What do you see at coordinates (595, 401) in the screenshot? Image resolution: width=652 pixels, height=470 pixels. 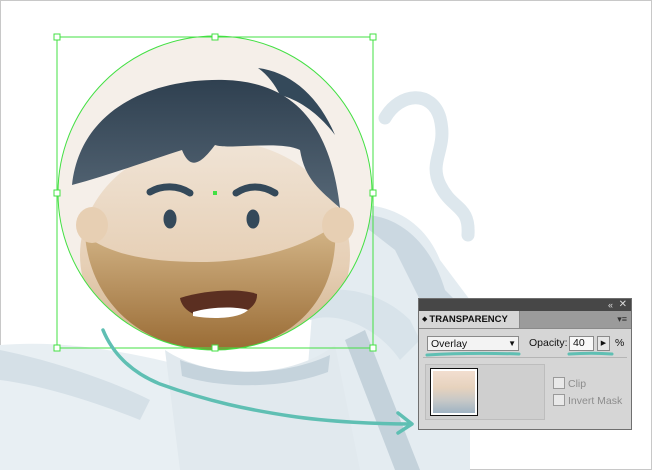 I see `invert-mask-label: Invert Mask` at bounding box center [595, 401].